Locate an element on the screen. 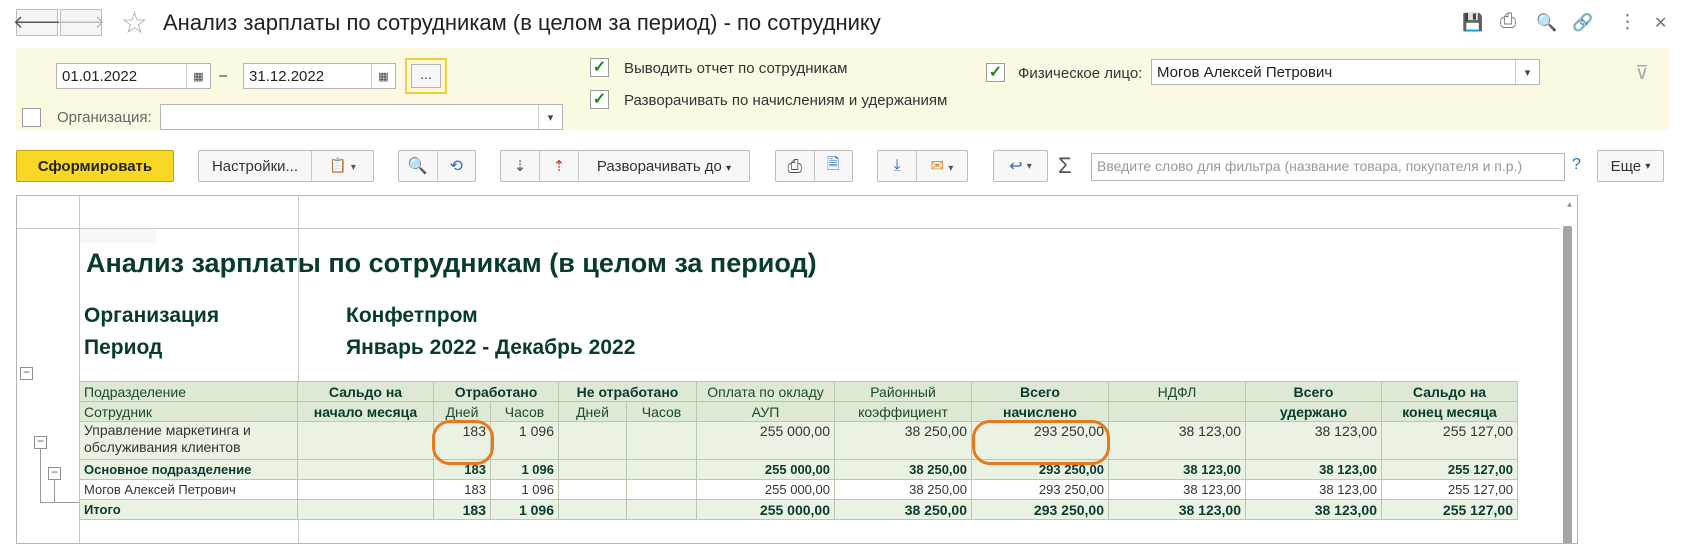  report-variants-button: 📋 ▾ is located at coordinates (342, 166).